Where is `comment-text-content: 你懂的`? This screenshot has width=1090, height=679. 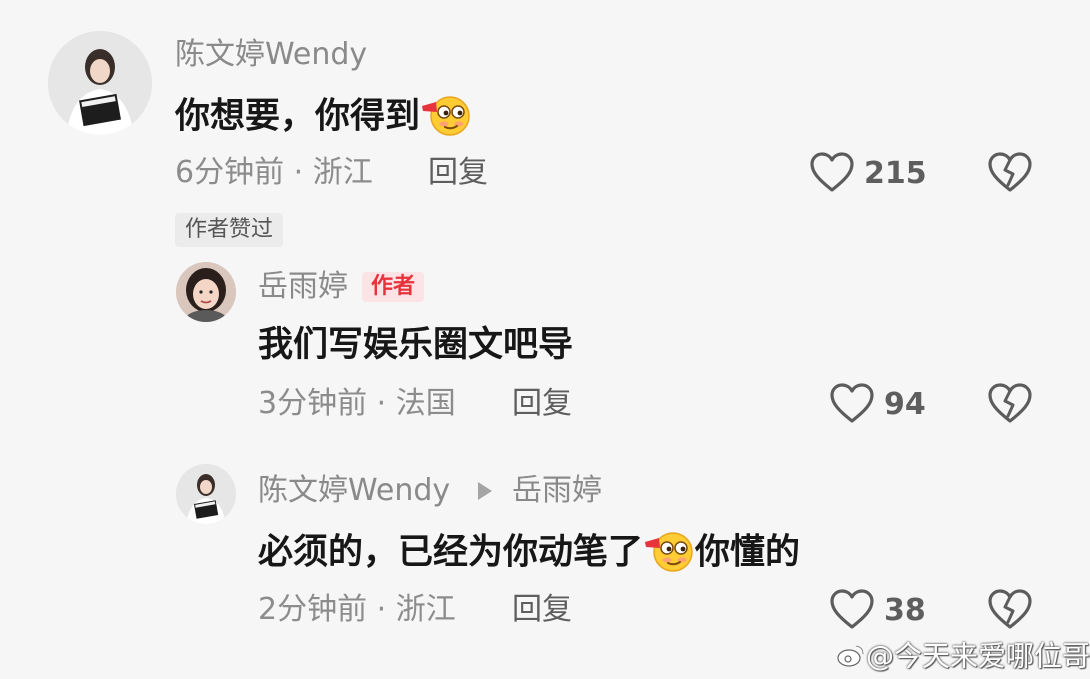
comment-text-content: 你懂的 is located at coordinates (748, 552).